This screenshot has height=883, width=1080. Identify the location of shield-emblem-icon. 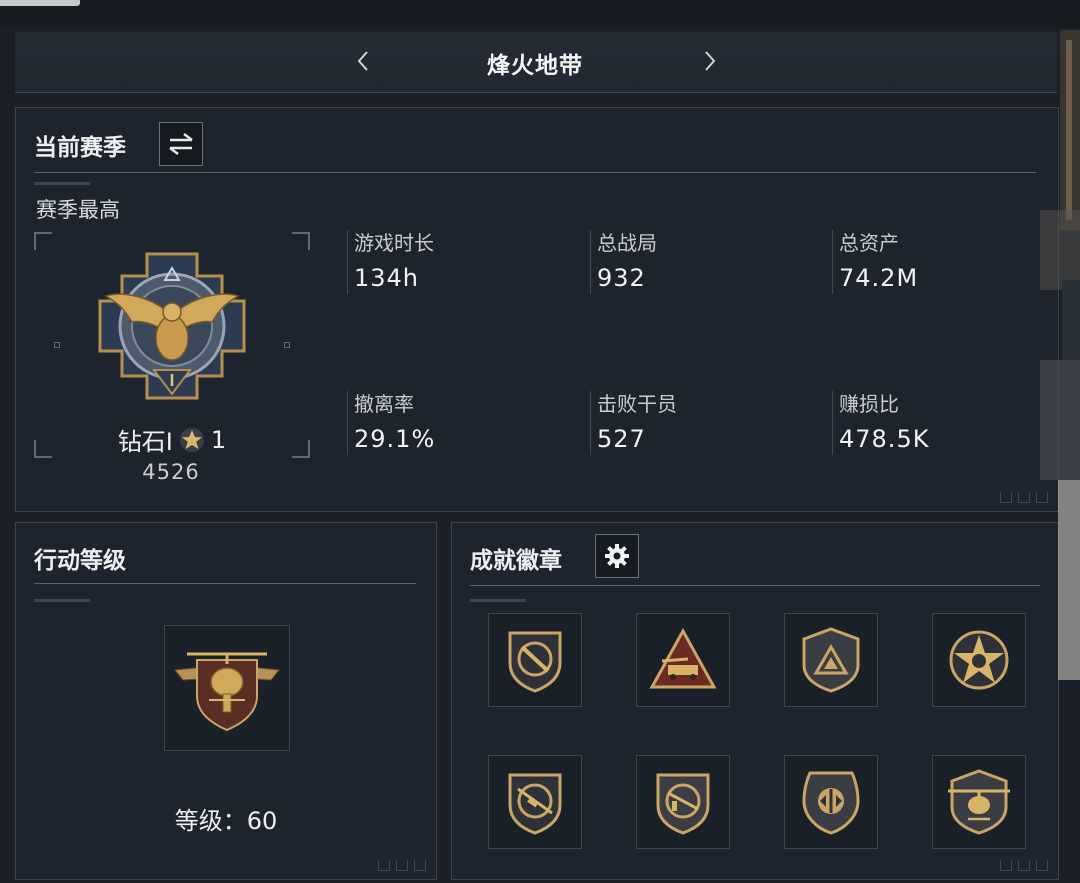
(831, 803).